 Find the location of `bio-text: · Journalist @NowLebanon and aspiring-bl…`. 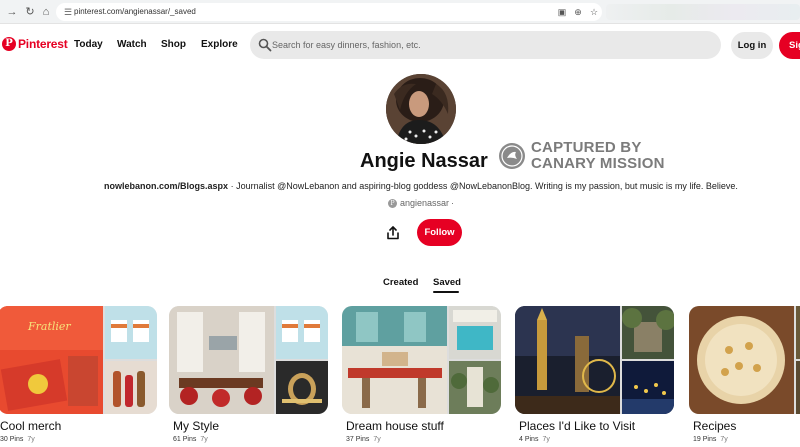

bio-text: · Journalist @NowLebanon and aspiring-bl… is located at coordinates (483, 186).